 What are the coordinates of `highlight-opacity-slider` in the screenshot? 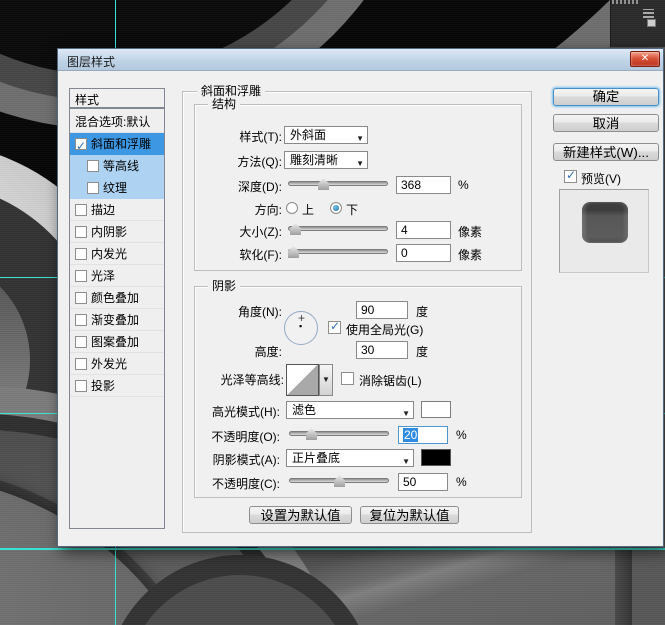 It's located at (339, 433).